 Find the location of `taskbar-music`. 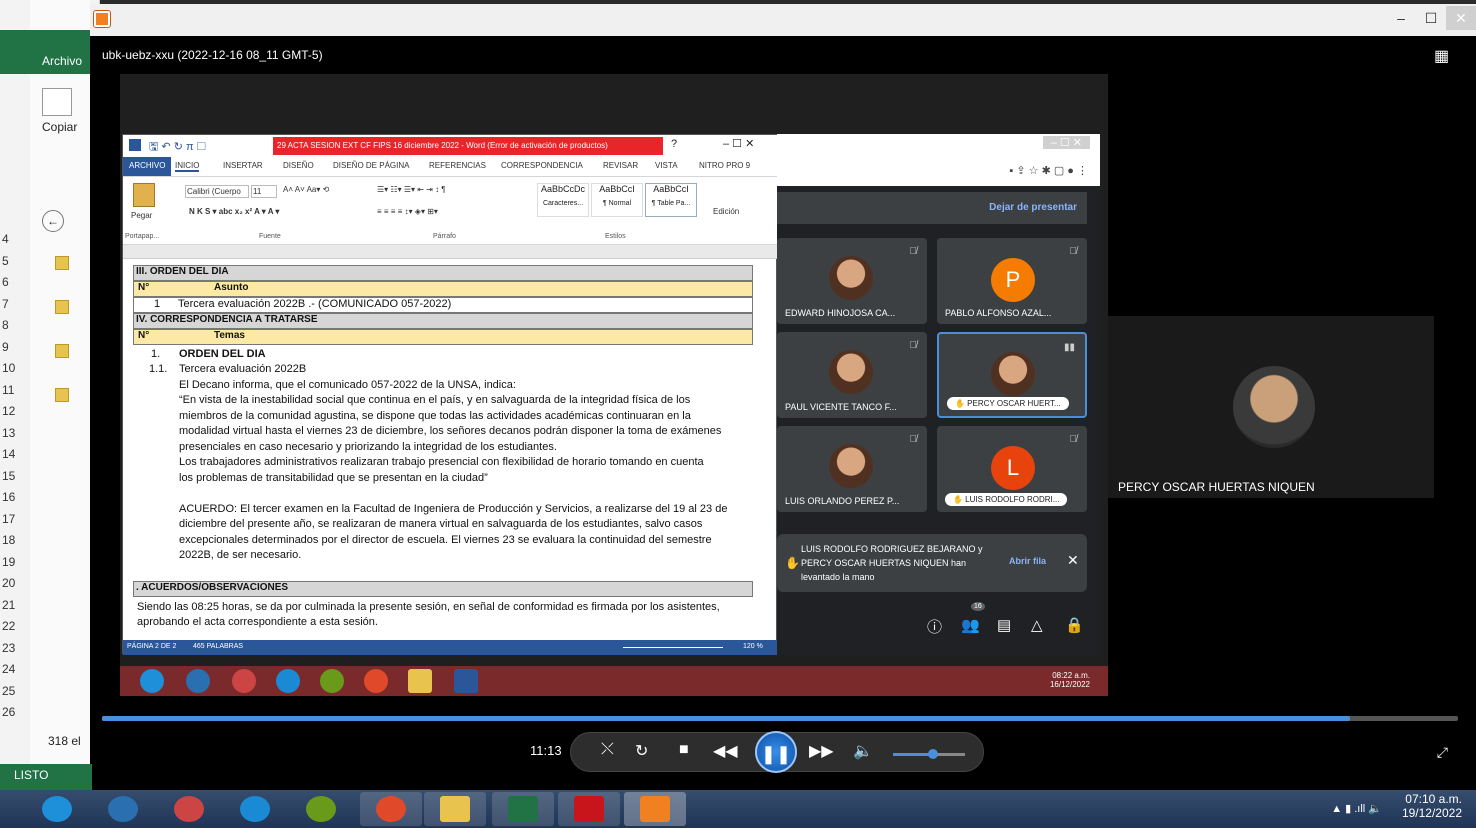

taskbar-music is located at coordinates (321, 809).